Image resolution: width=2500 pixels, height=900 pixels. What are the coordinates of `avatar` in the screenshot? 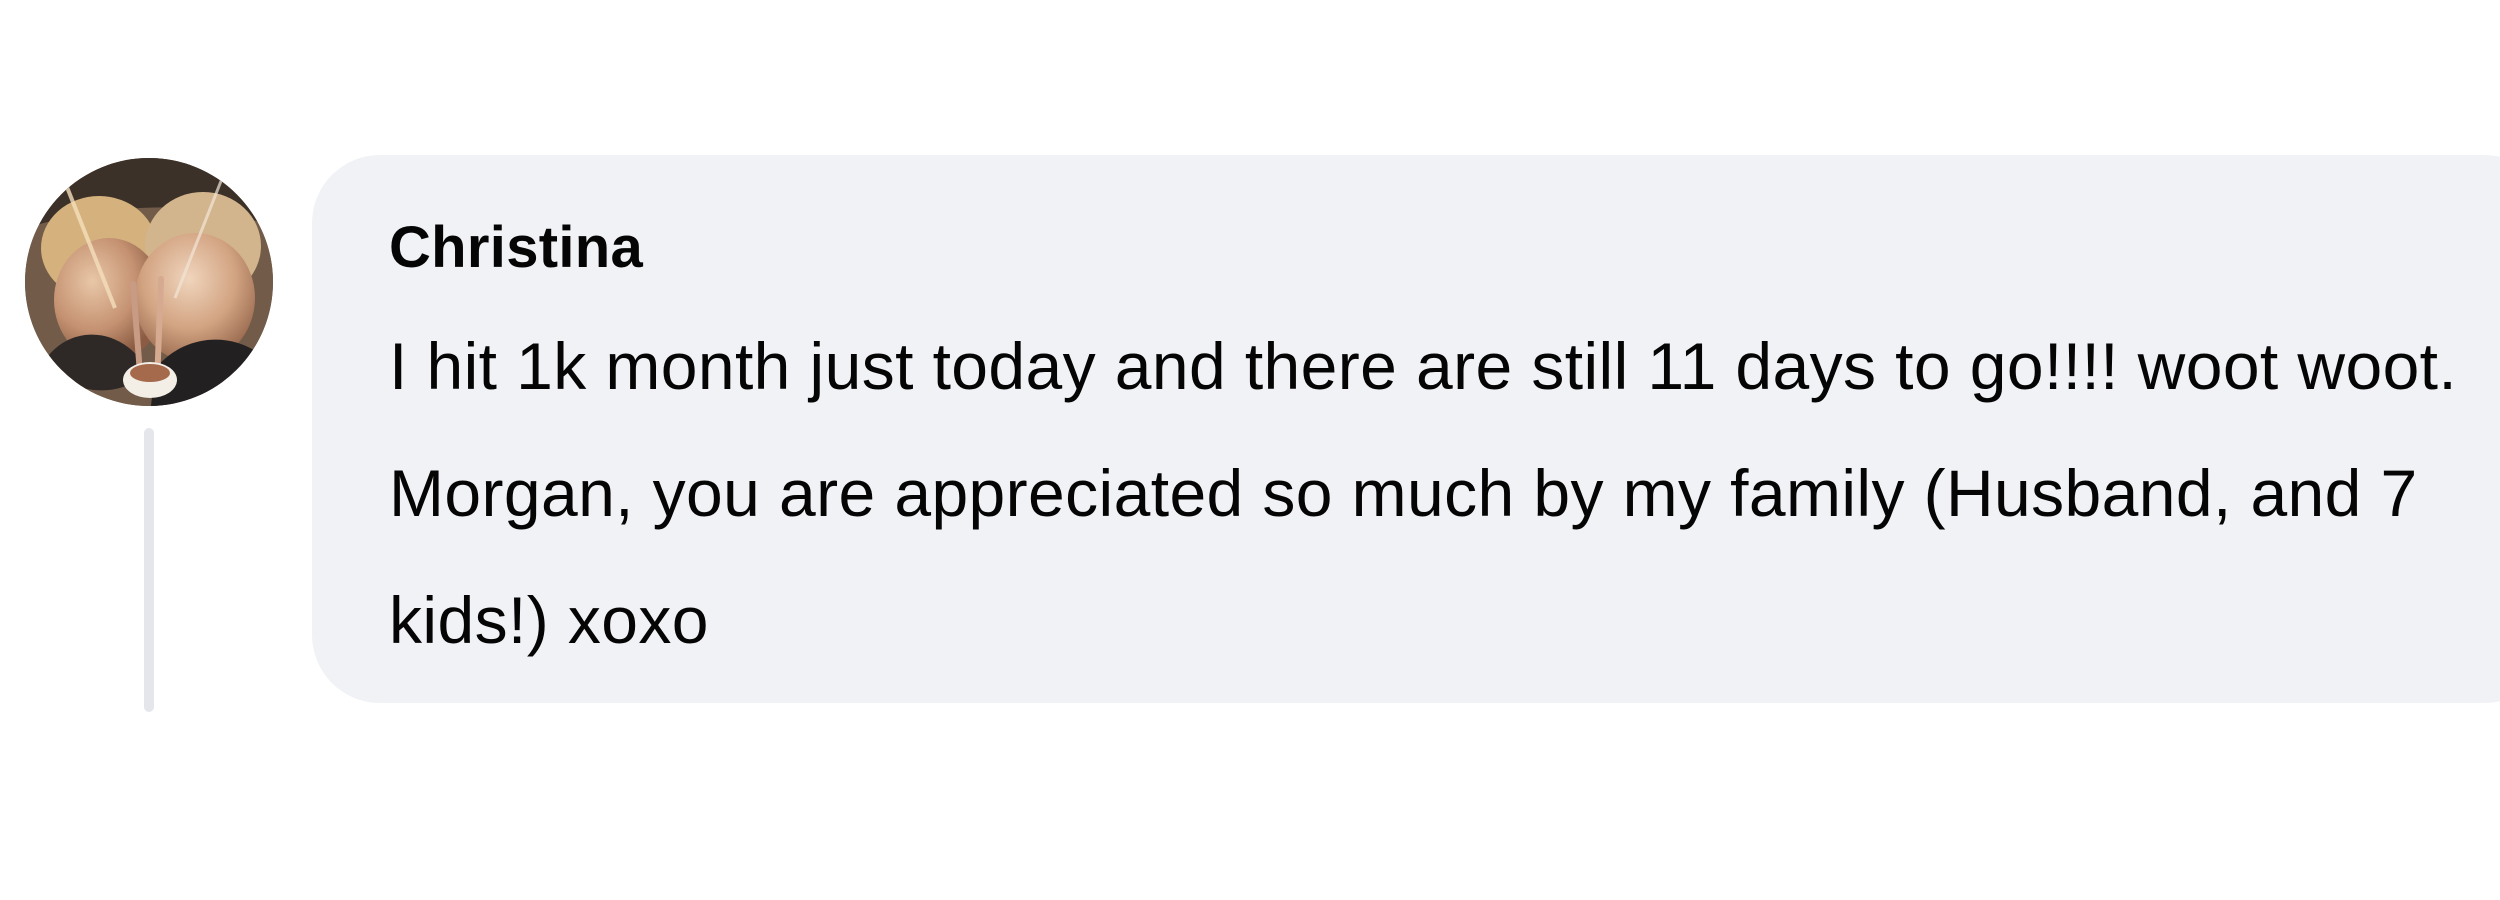 It's located at (149, 282).